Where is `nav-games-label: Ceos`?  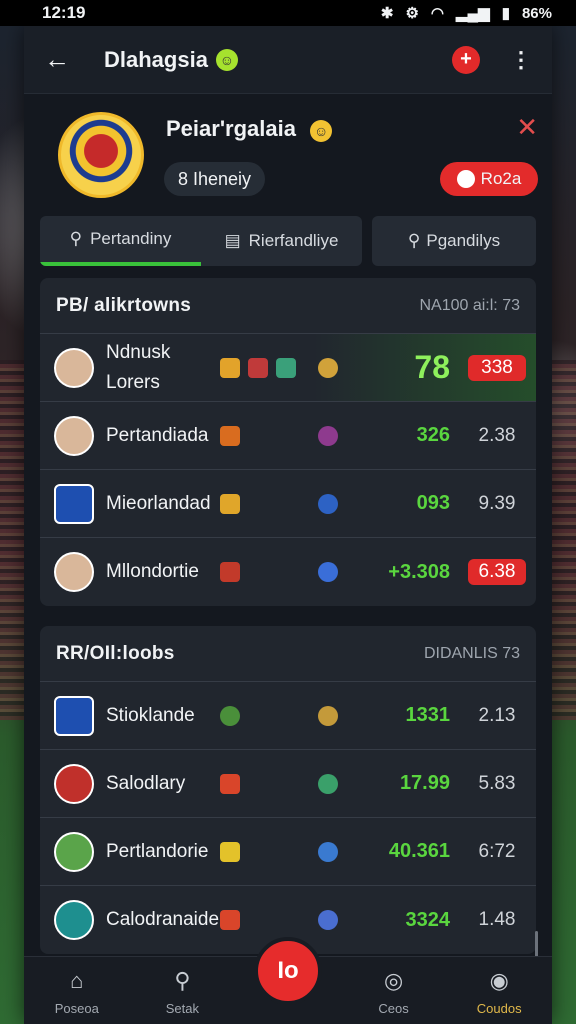
nav-games-label: Ceos is located at coordinates (393, 1008).